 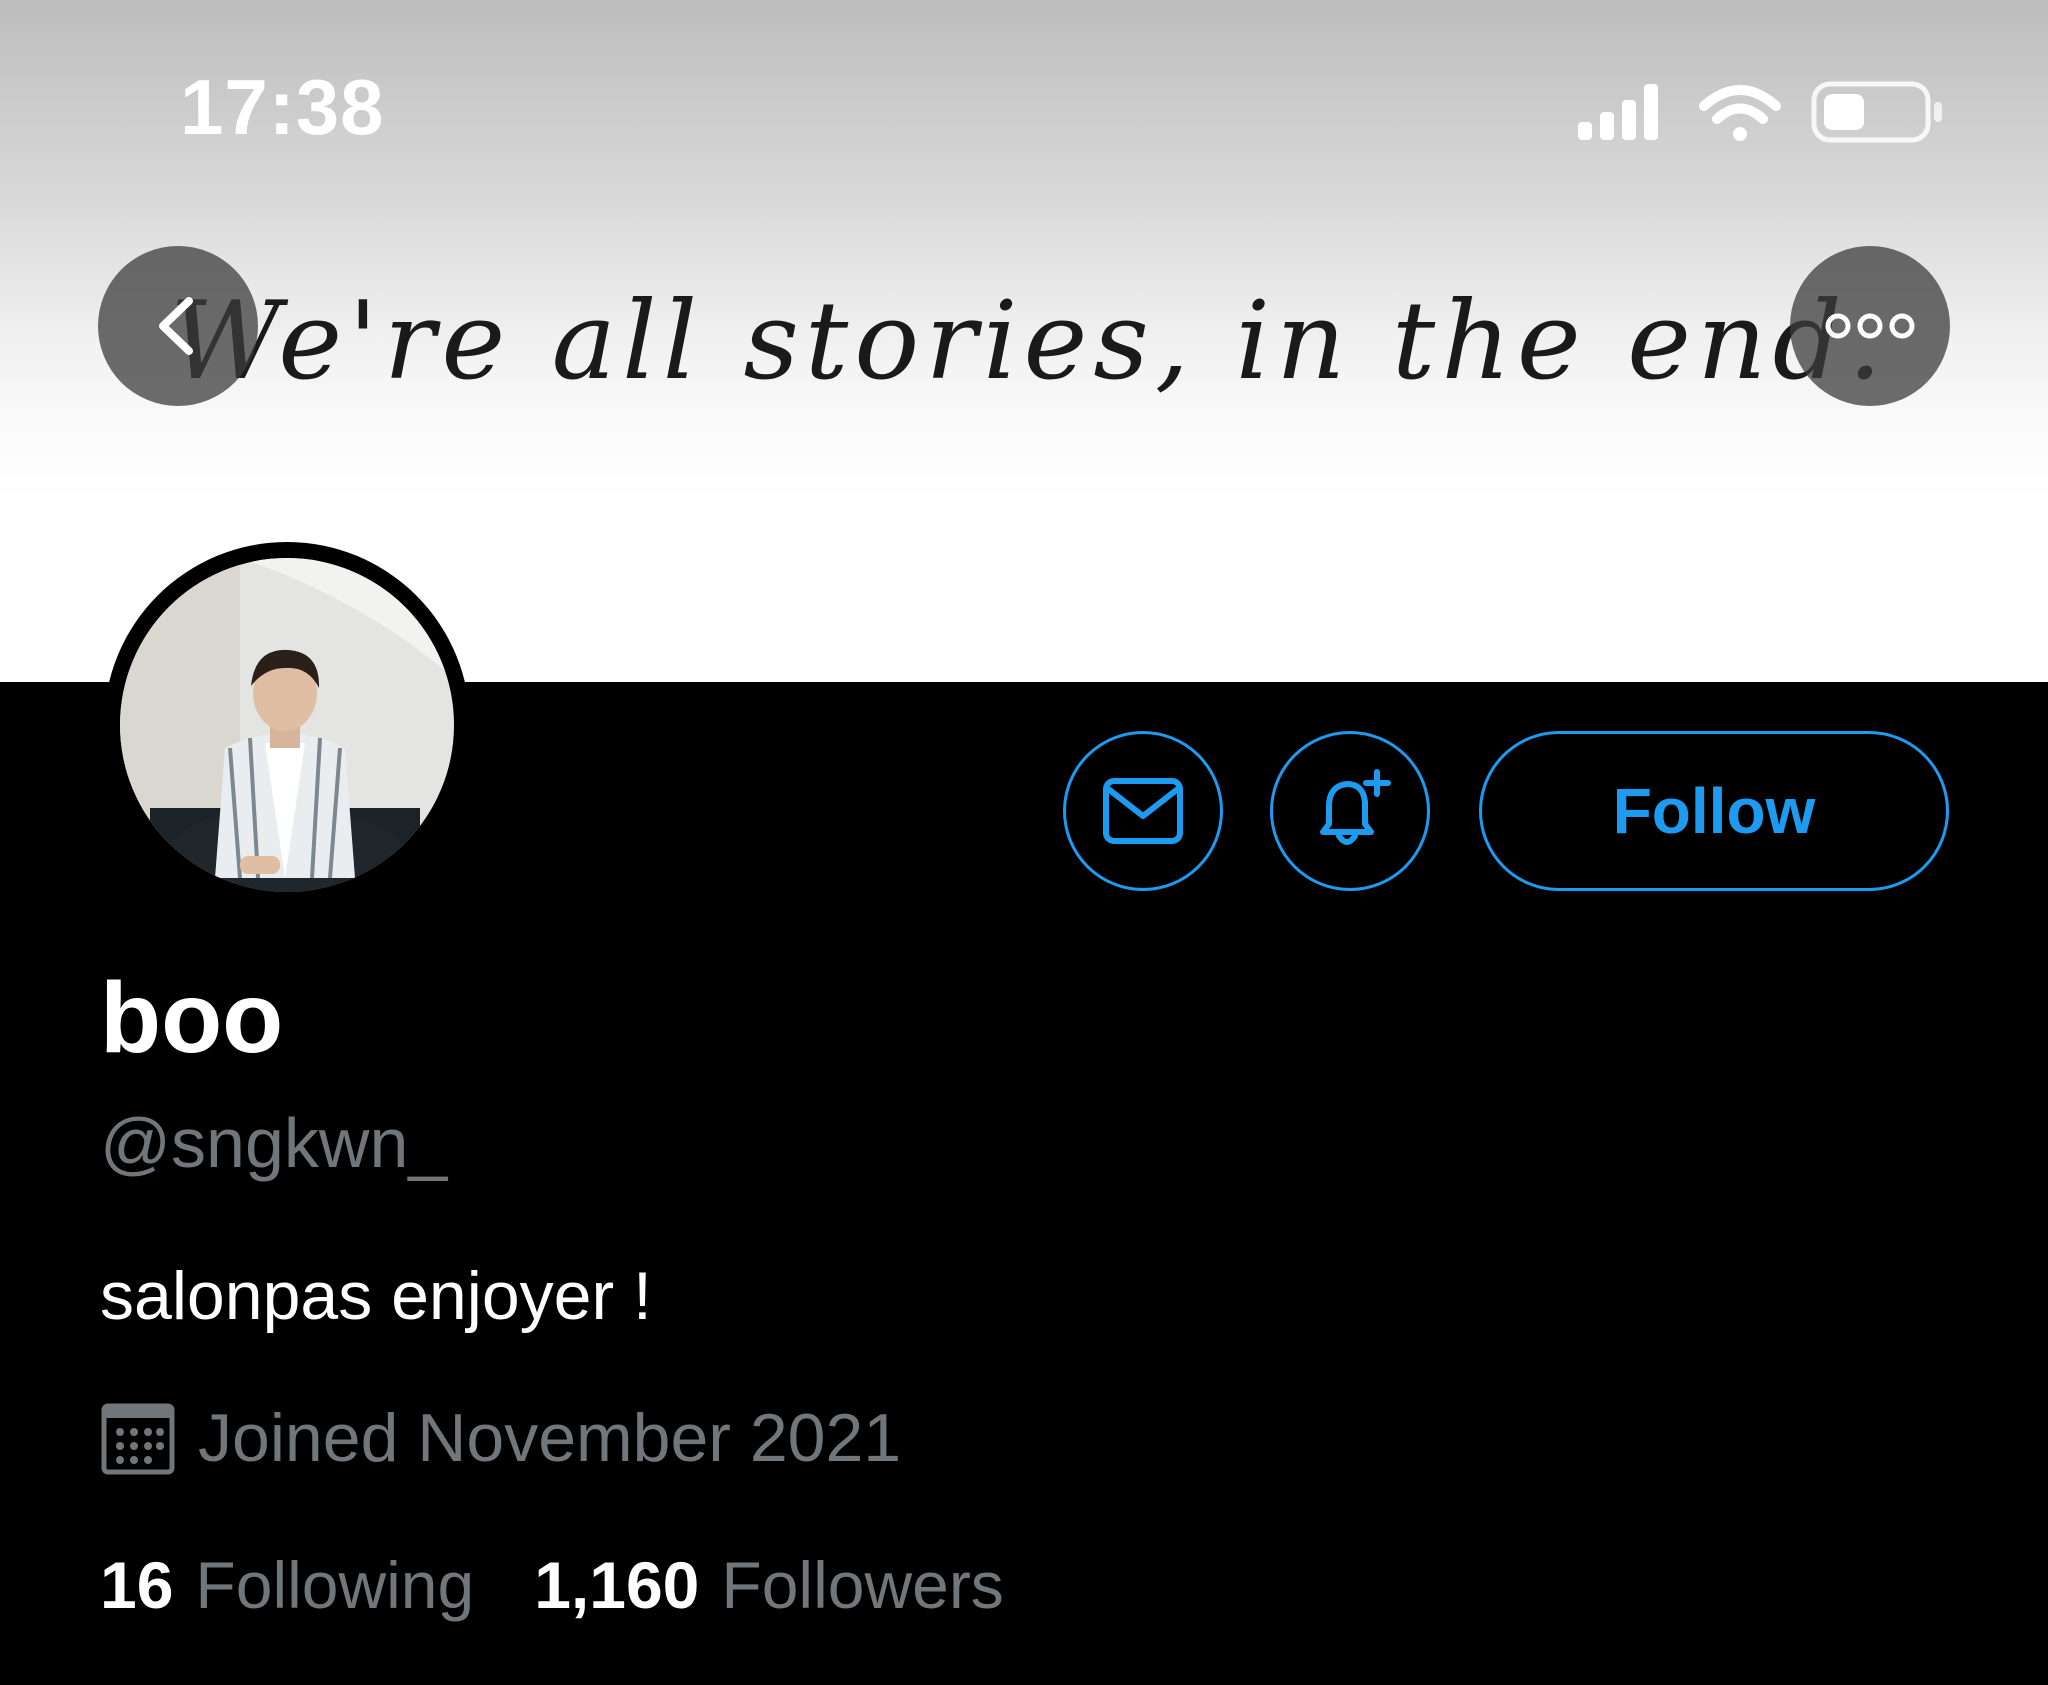 I want to click on notifications-button, so click(x=1350, y=811).